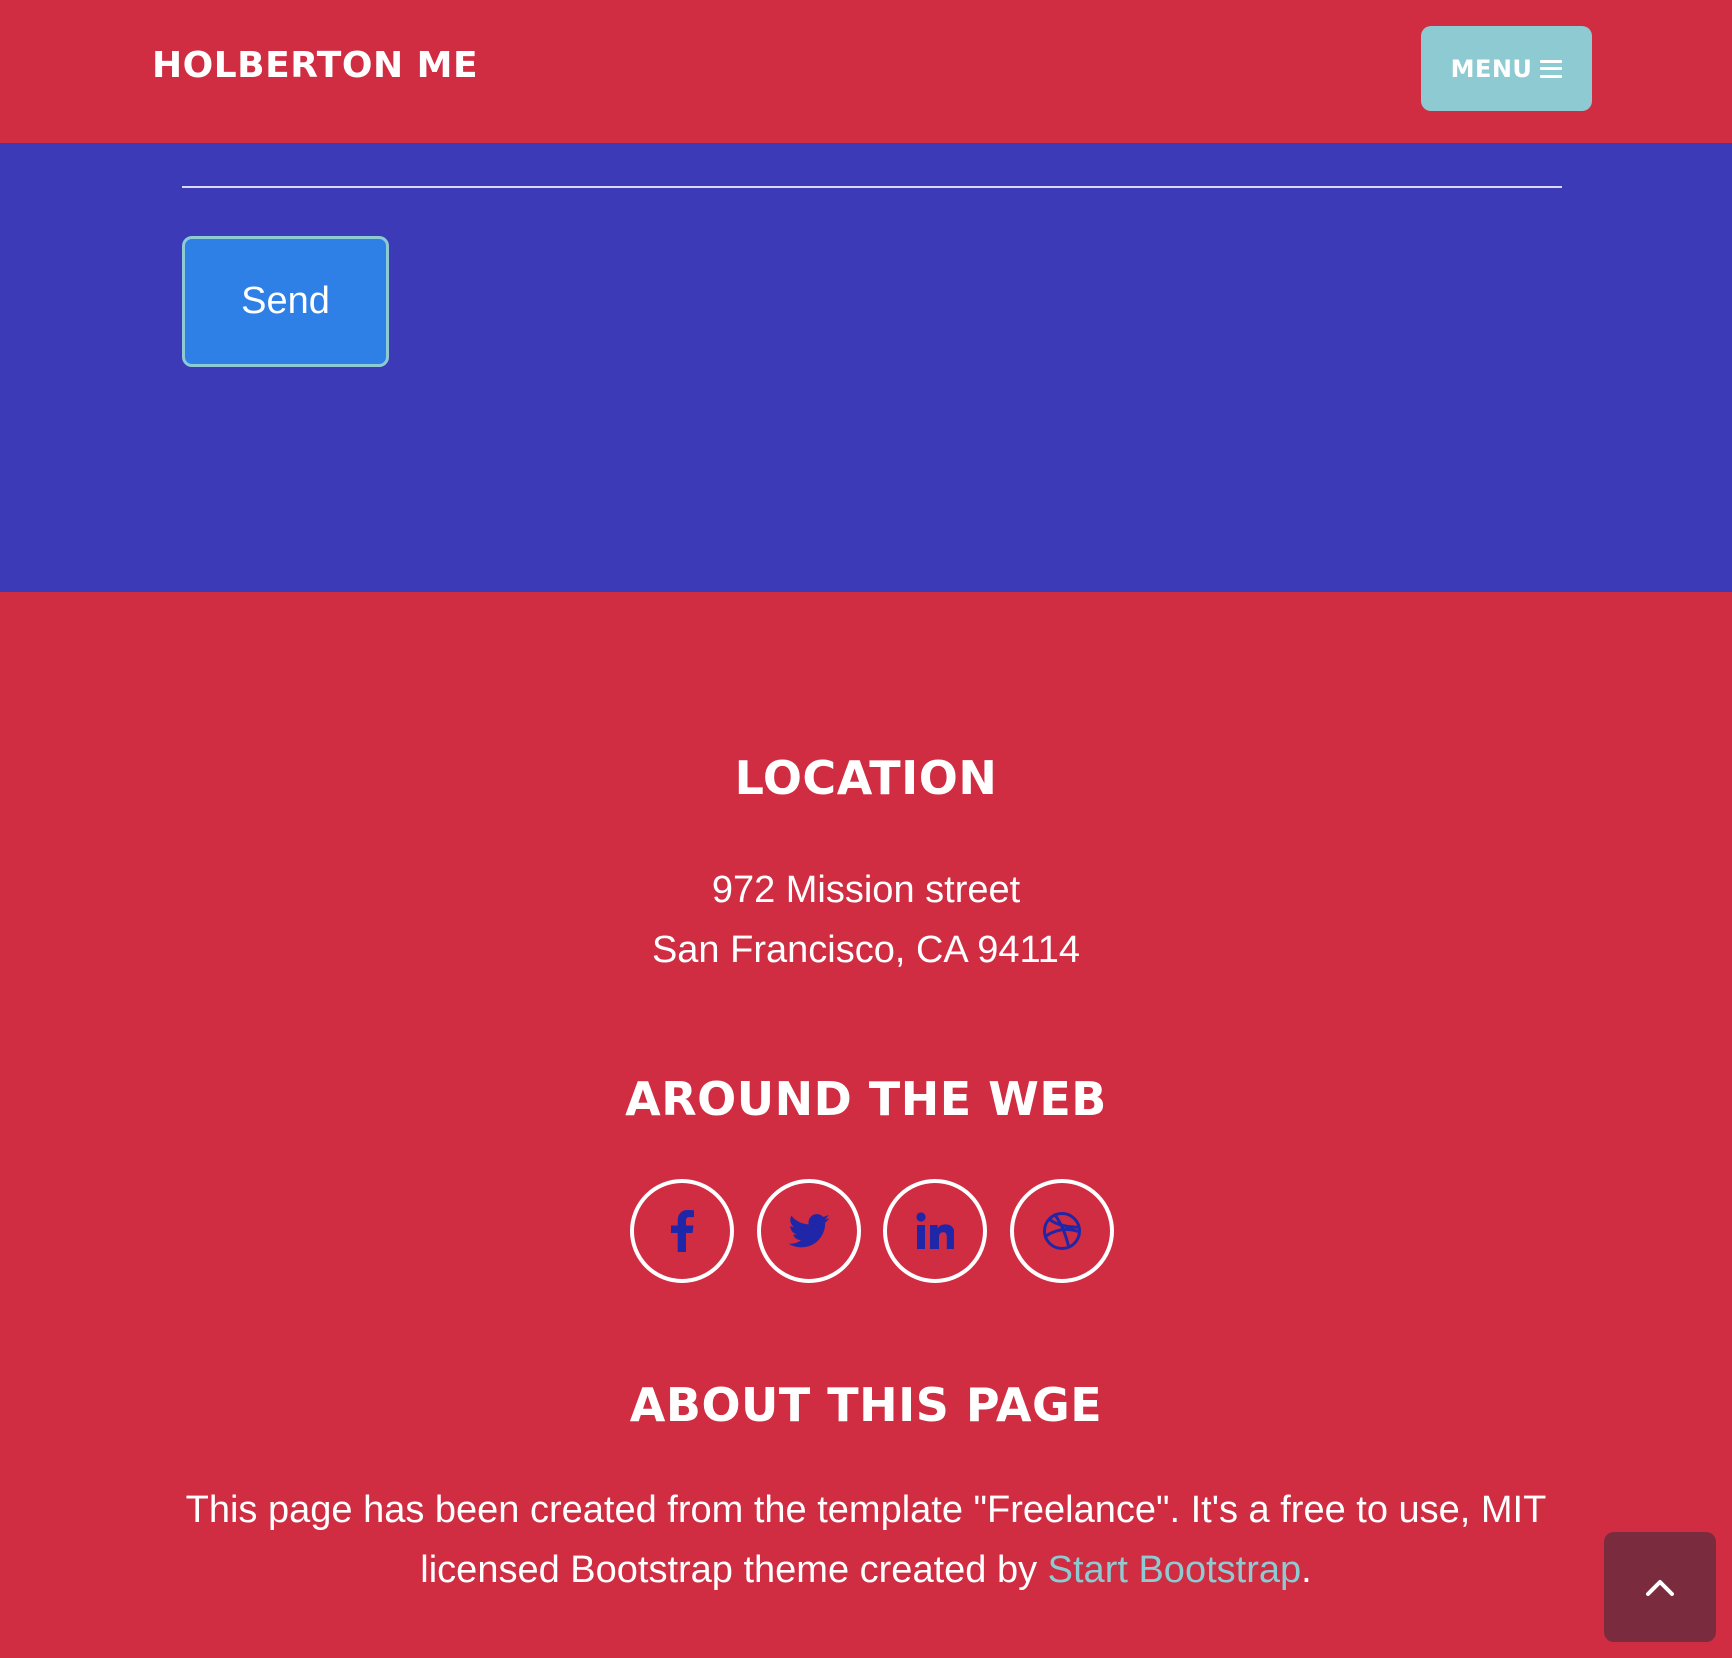 This screenshot has width=1732, height=1658. I want to click on start-bootstrap-link: Start Bootstrap, so click(1174, 1570).